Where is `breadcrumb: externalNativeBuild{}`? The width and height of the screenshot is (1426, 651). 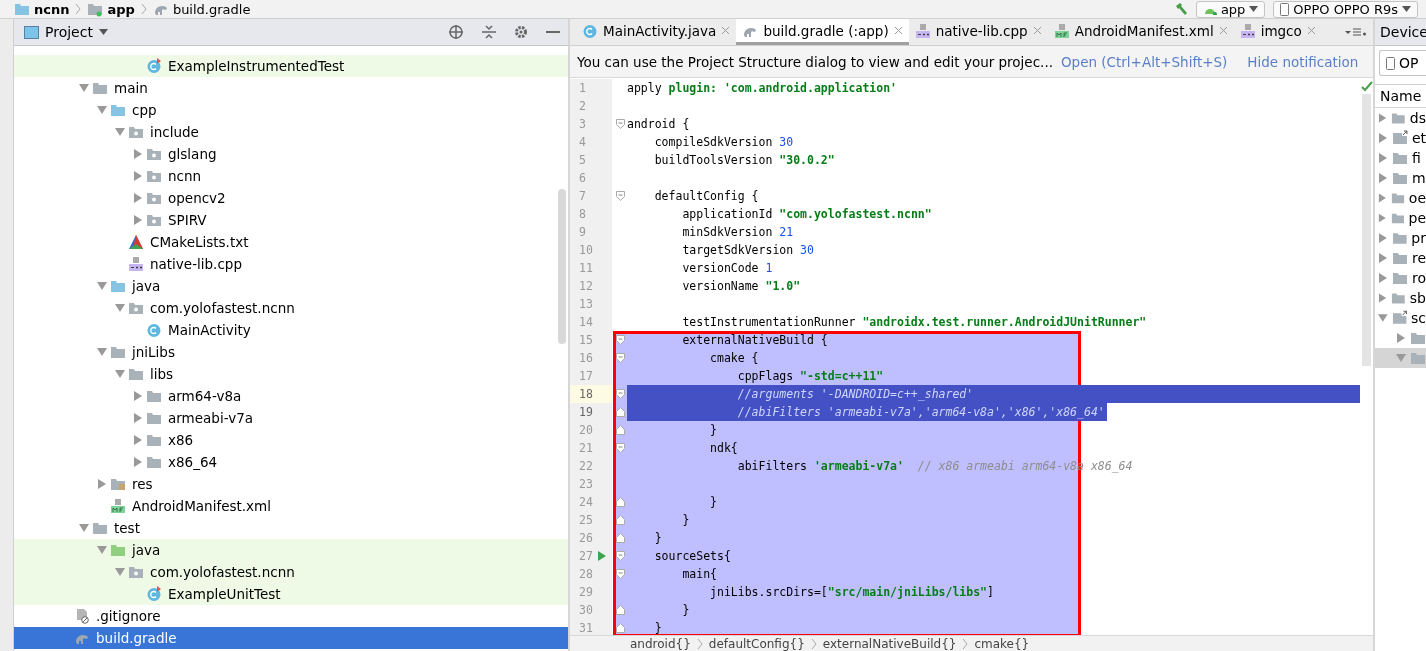 breadcrumb: externalNativeBuild{} is located at coordinates (889, 643).